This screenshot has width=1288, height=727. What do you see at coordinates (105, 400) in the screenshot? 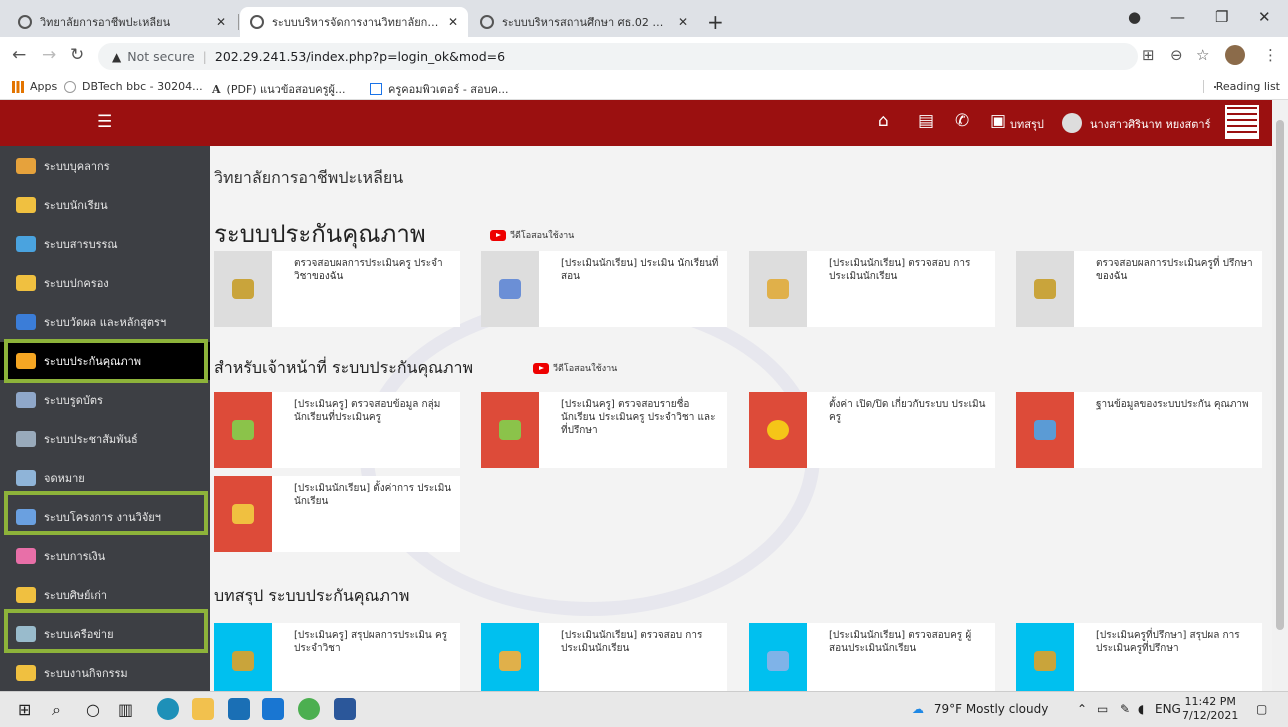
I see `sidebar-item-card-scan: ระบบรูดบัตร` at bounding box center [105, 400].